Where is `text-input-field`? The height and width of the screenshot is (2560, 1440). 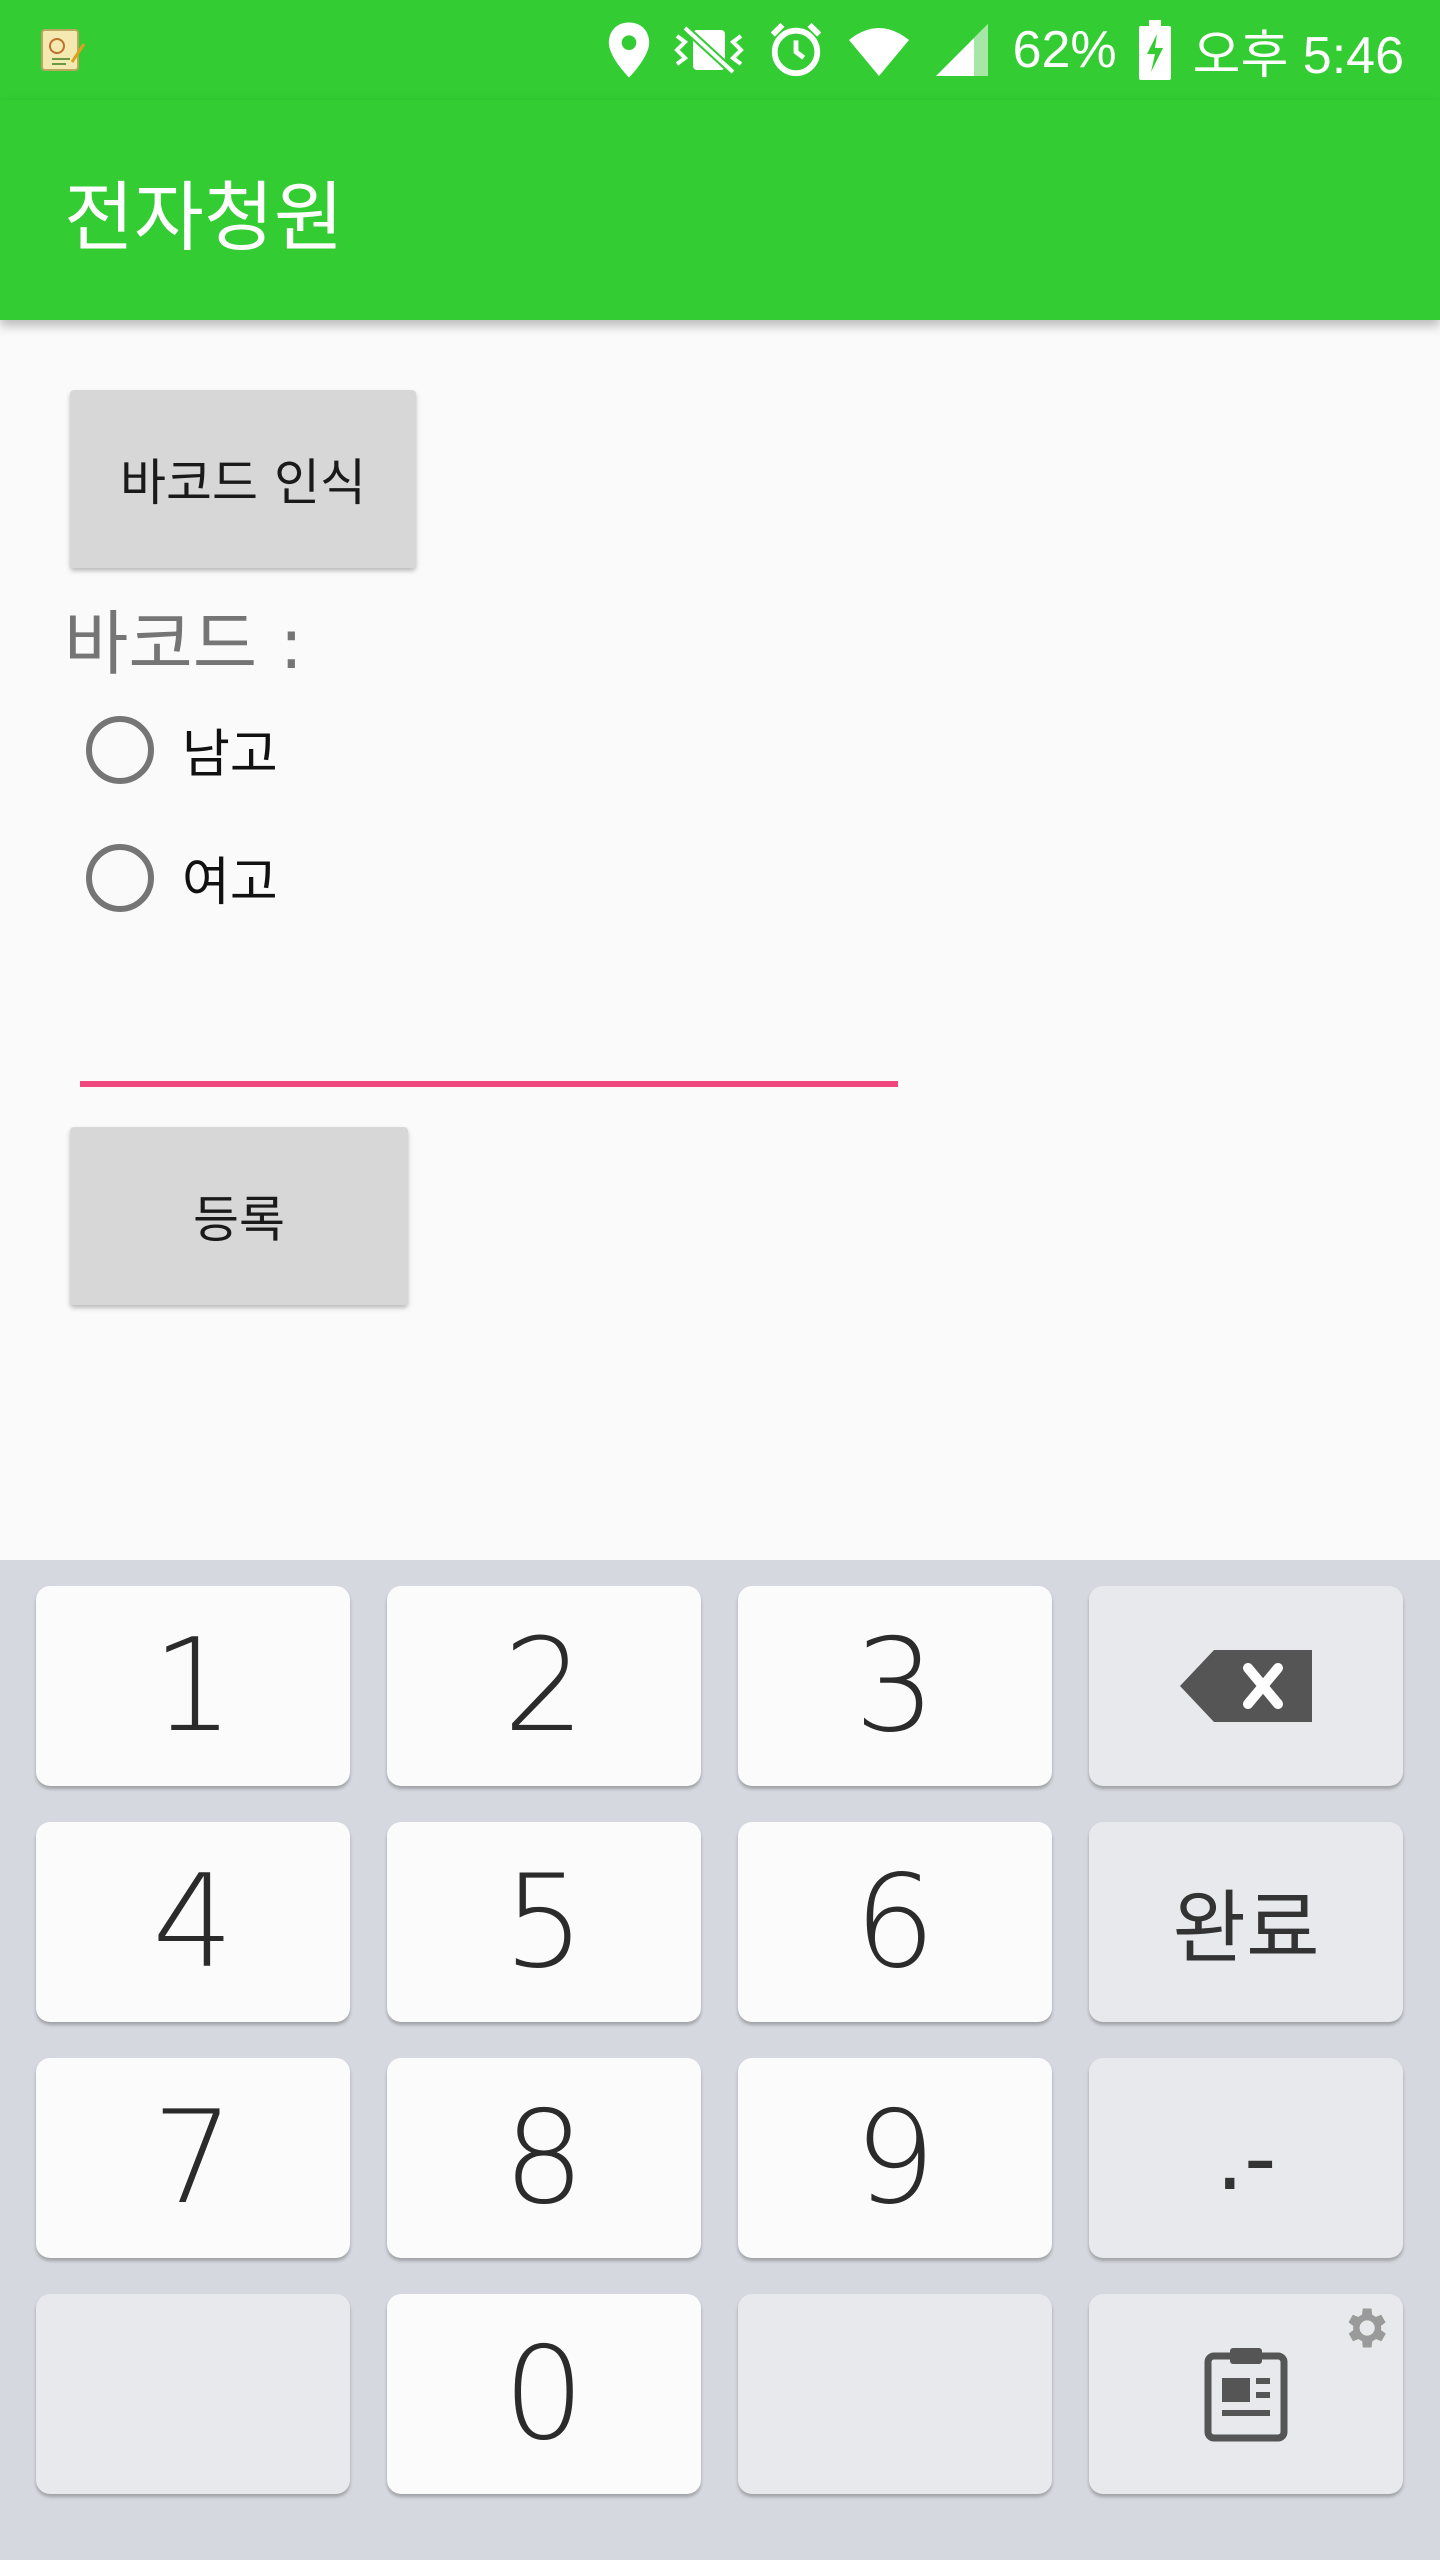 text-input-field is located at coordinates (489, 1084).